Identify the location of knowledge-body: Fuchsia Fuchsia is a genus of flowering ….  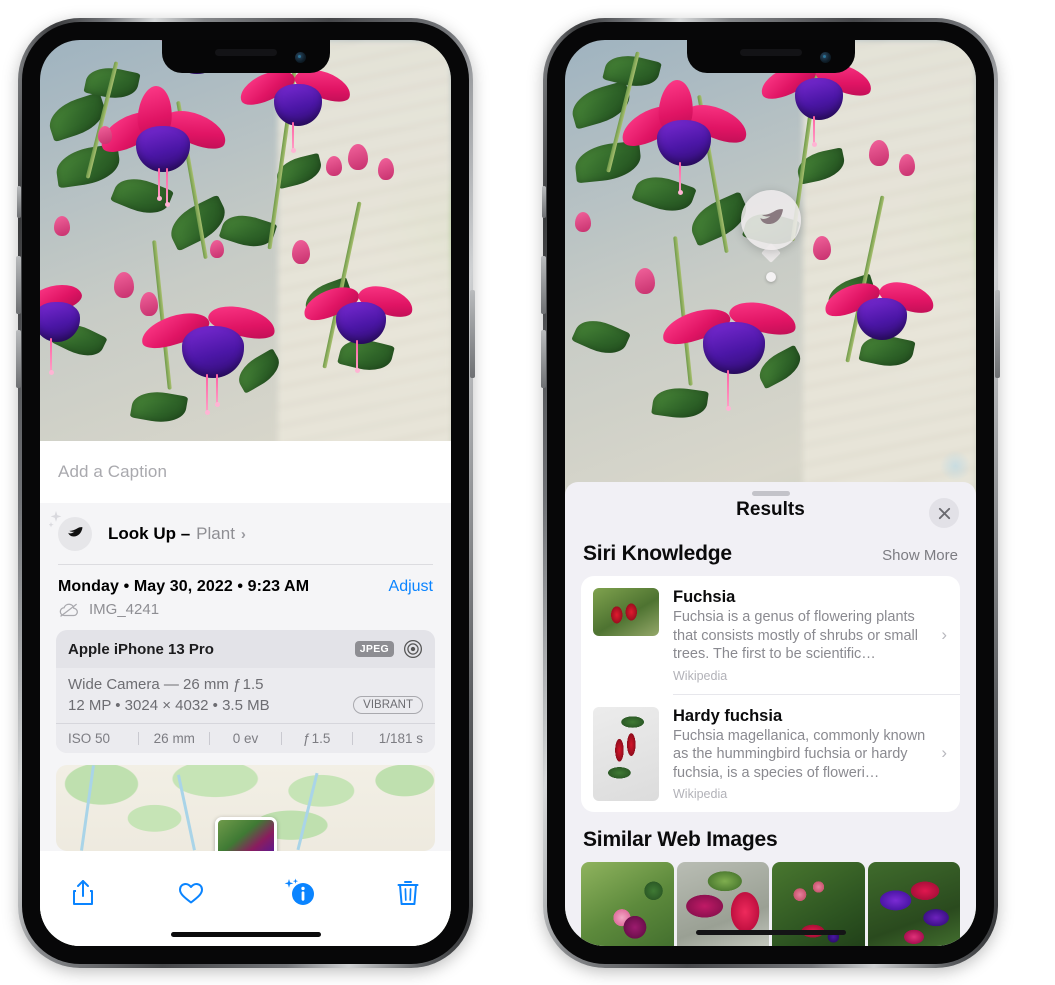
(810, 635).